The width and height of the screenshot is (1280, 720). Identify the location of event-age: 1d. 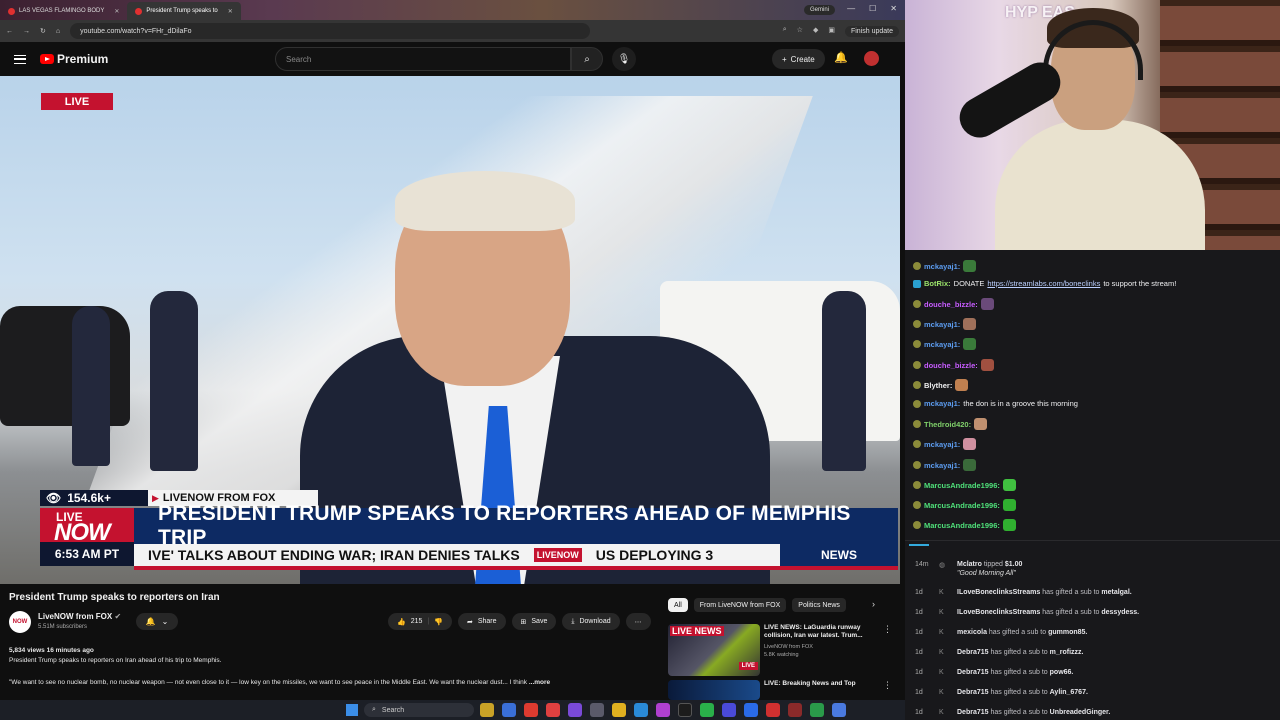
(919, 692).